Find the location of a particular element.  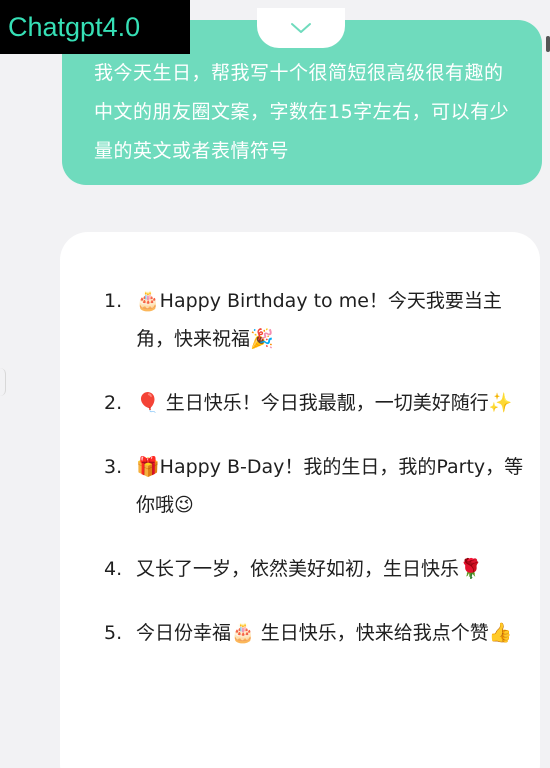

collapse-button is located at coordinates (301, 28).